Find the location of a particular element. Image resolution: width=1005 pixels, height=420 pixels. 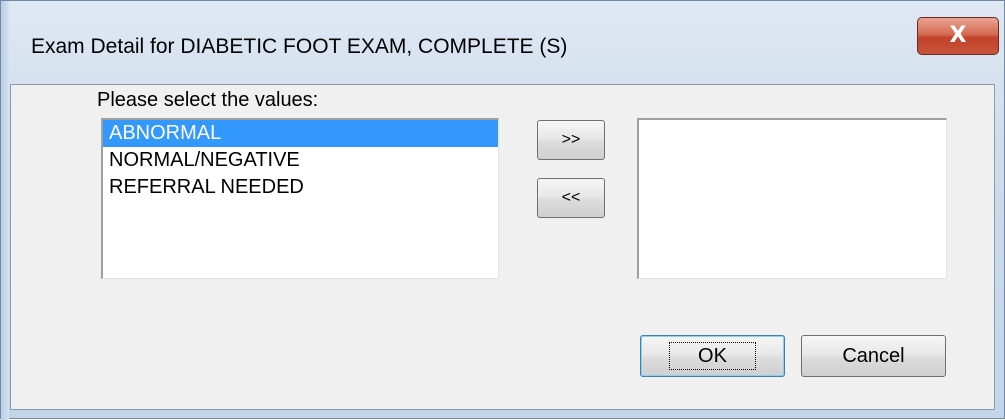

ok-button: OK is located at coordinates (712, 356).